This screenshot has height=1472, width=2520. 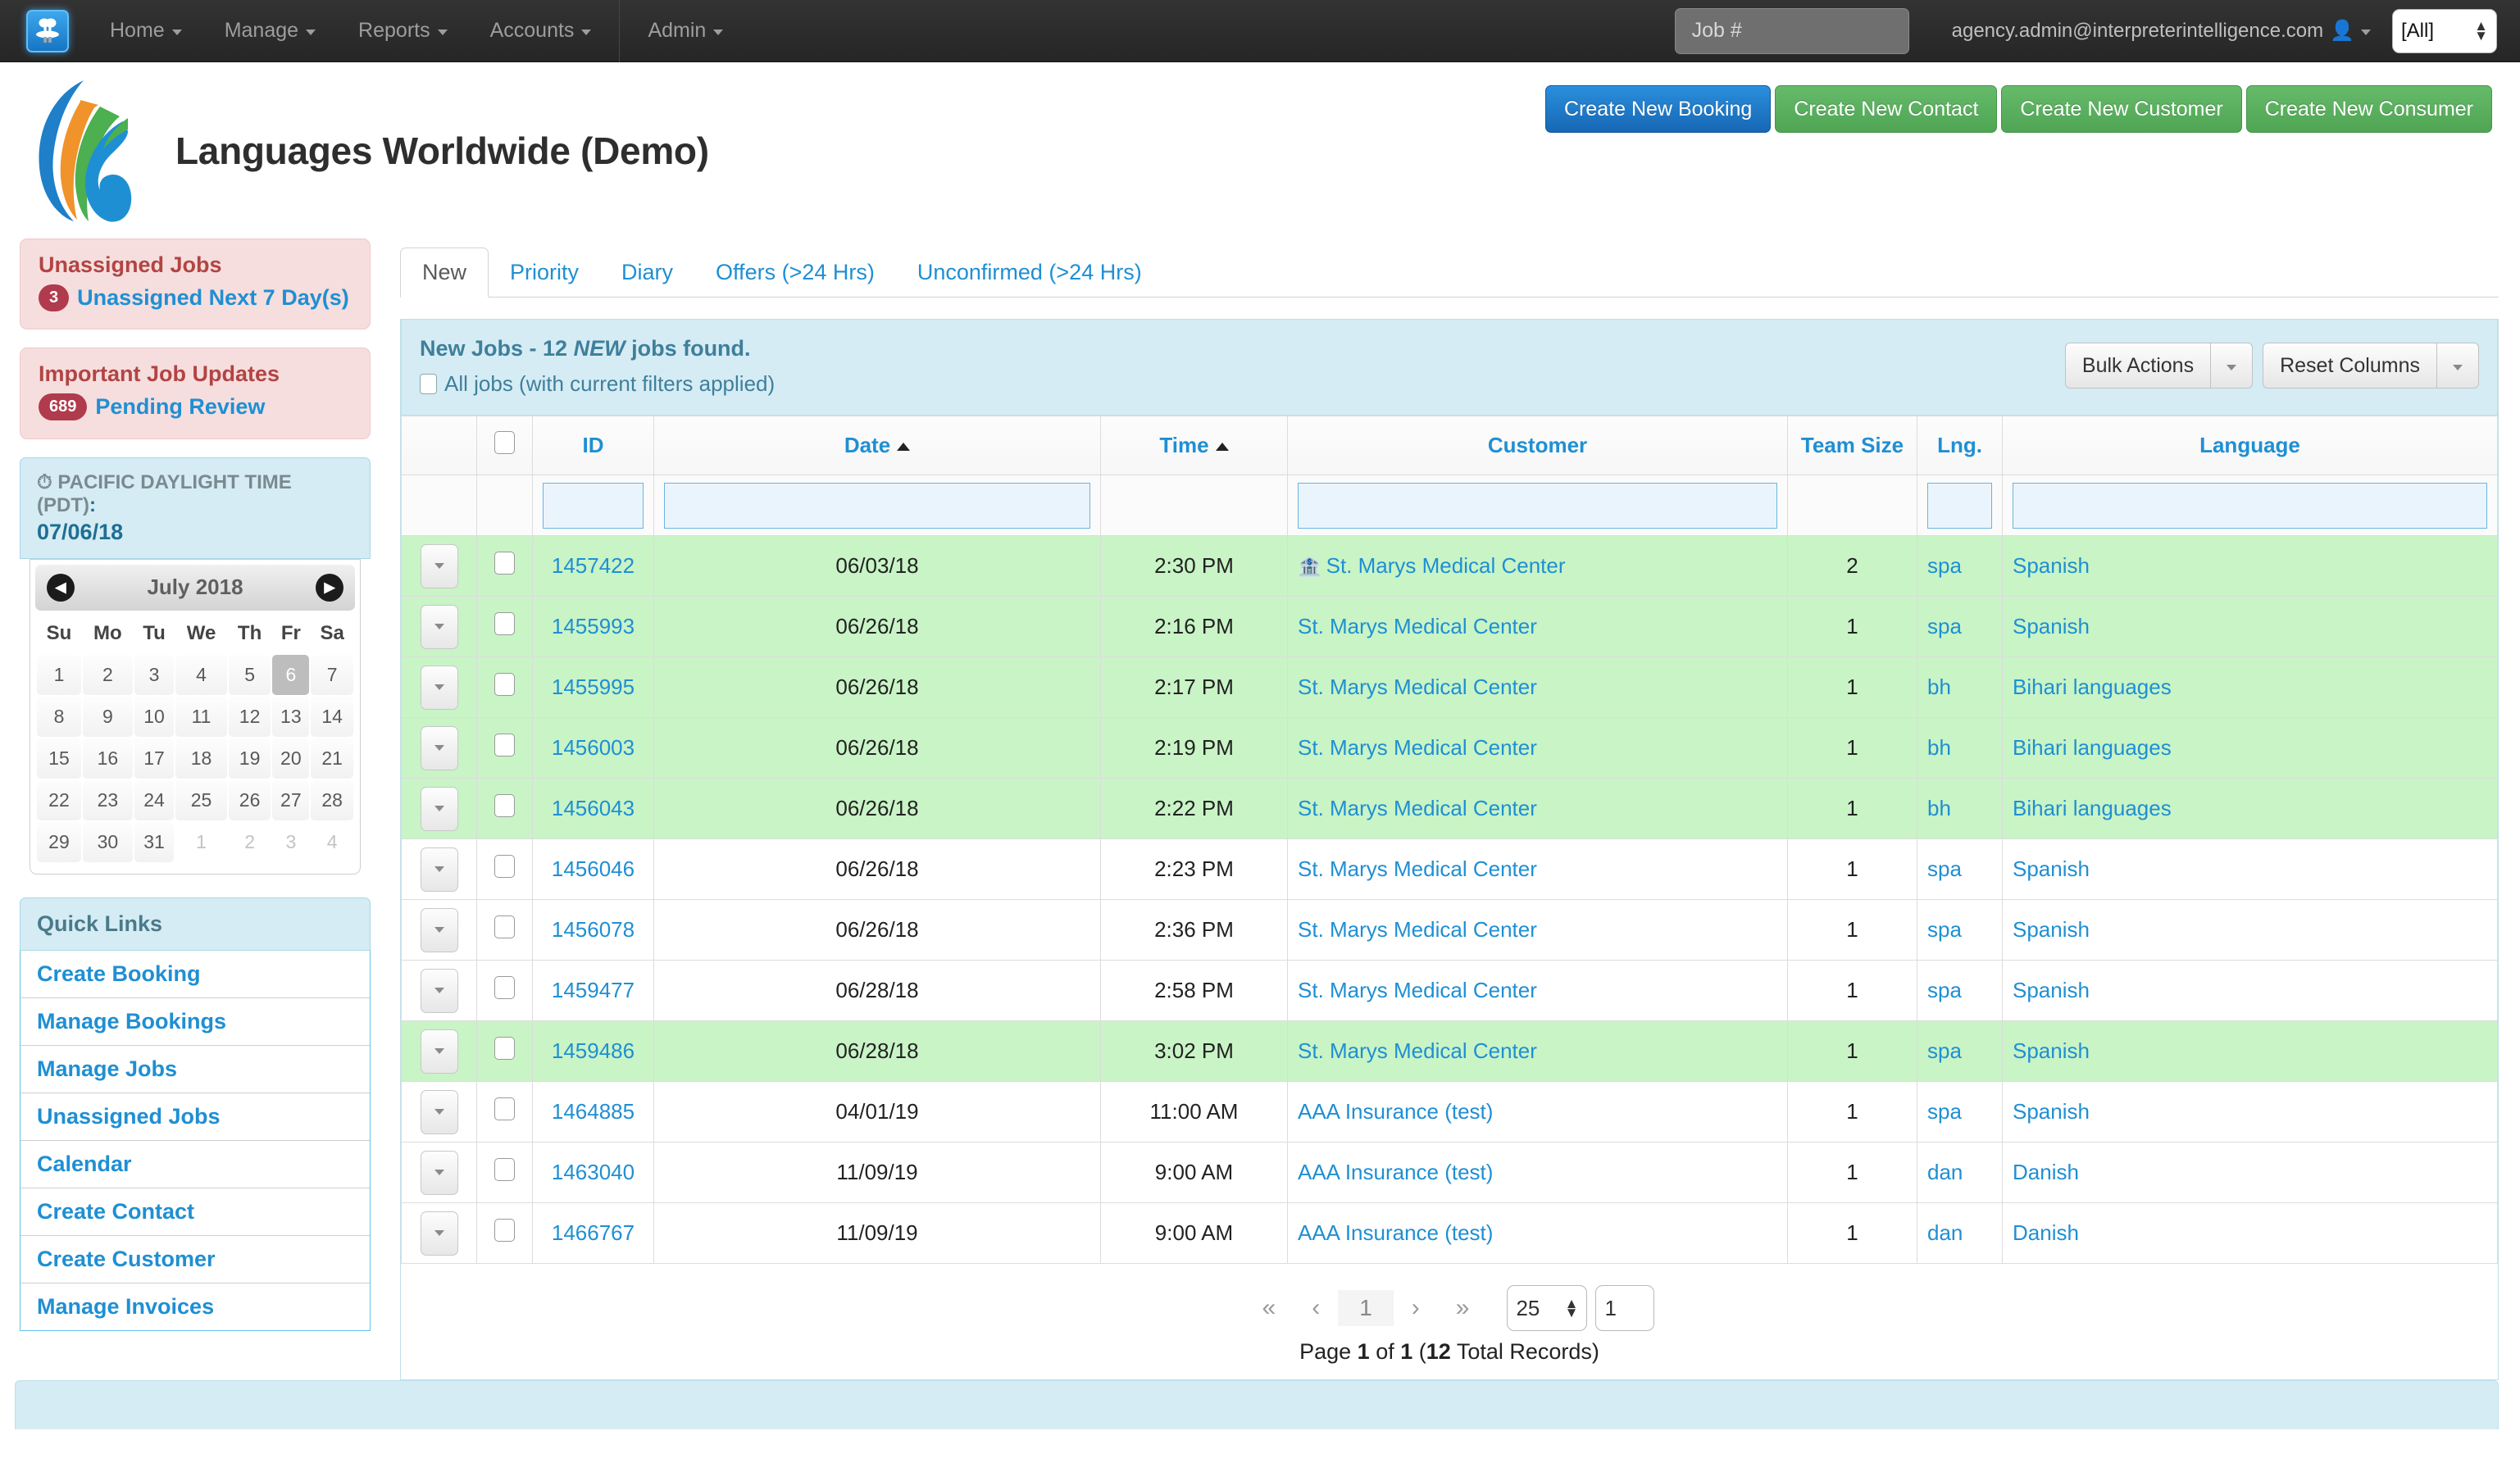 I want to click on calendar-day: 29, so click(x=59, y=841).